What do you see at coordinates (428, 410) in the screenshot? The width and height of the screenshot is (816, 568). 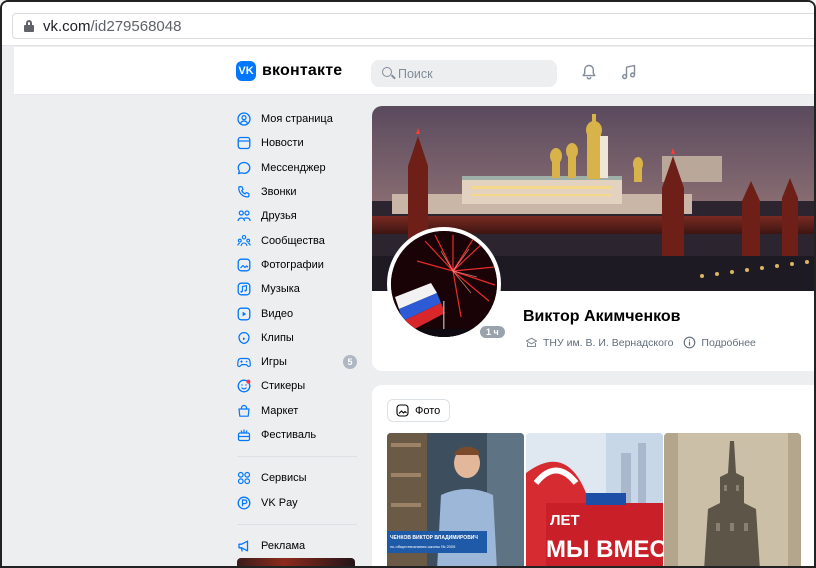 I see `photos-tab-label: Фото` at bounding box center [428, 410].